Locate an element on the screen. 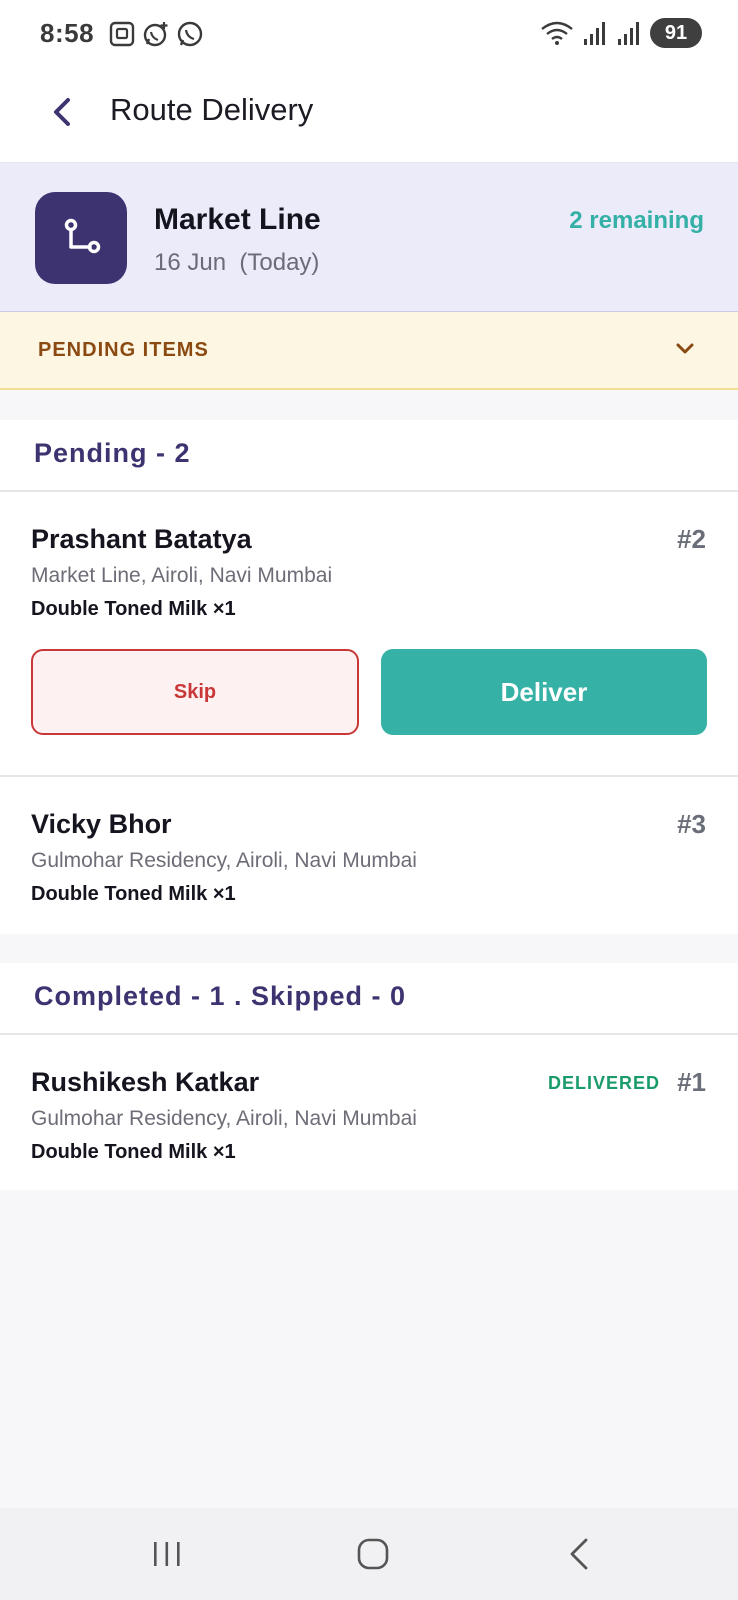 Image resolution: width=738 pixels, height=1600 pixels. stop-number: #3 is located at coordinates (691, 824).